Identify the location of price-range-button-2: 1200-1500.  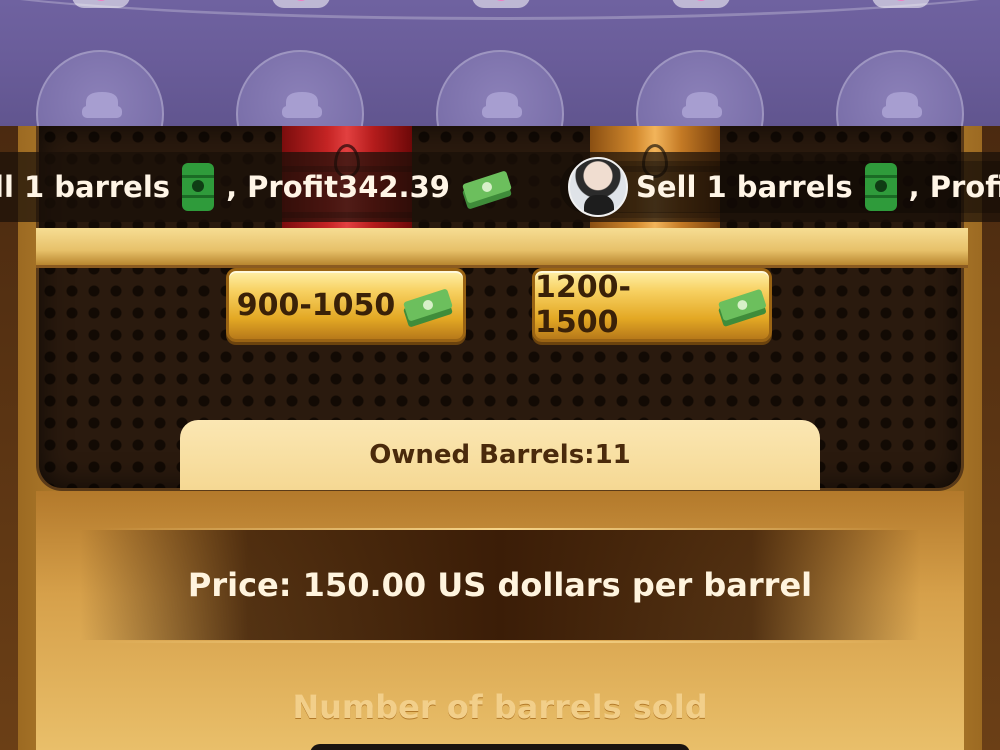
(652, 305).